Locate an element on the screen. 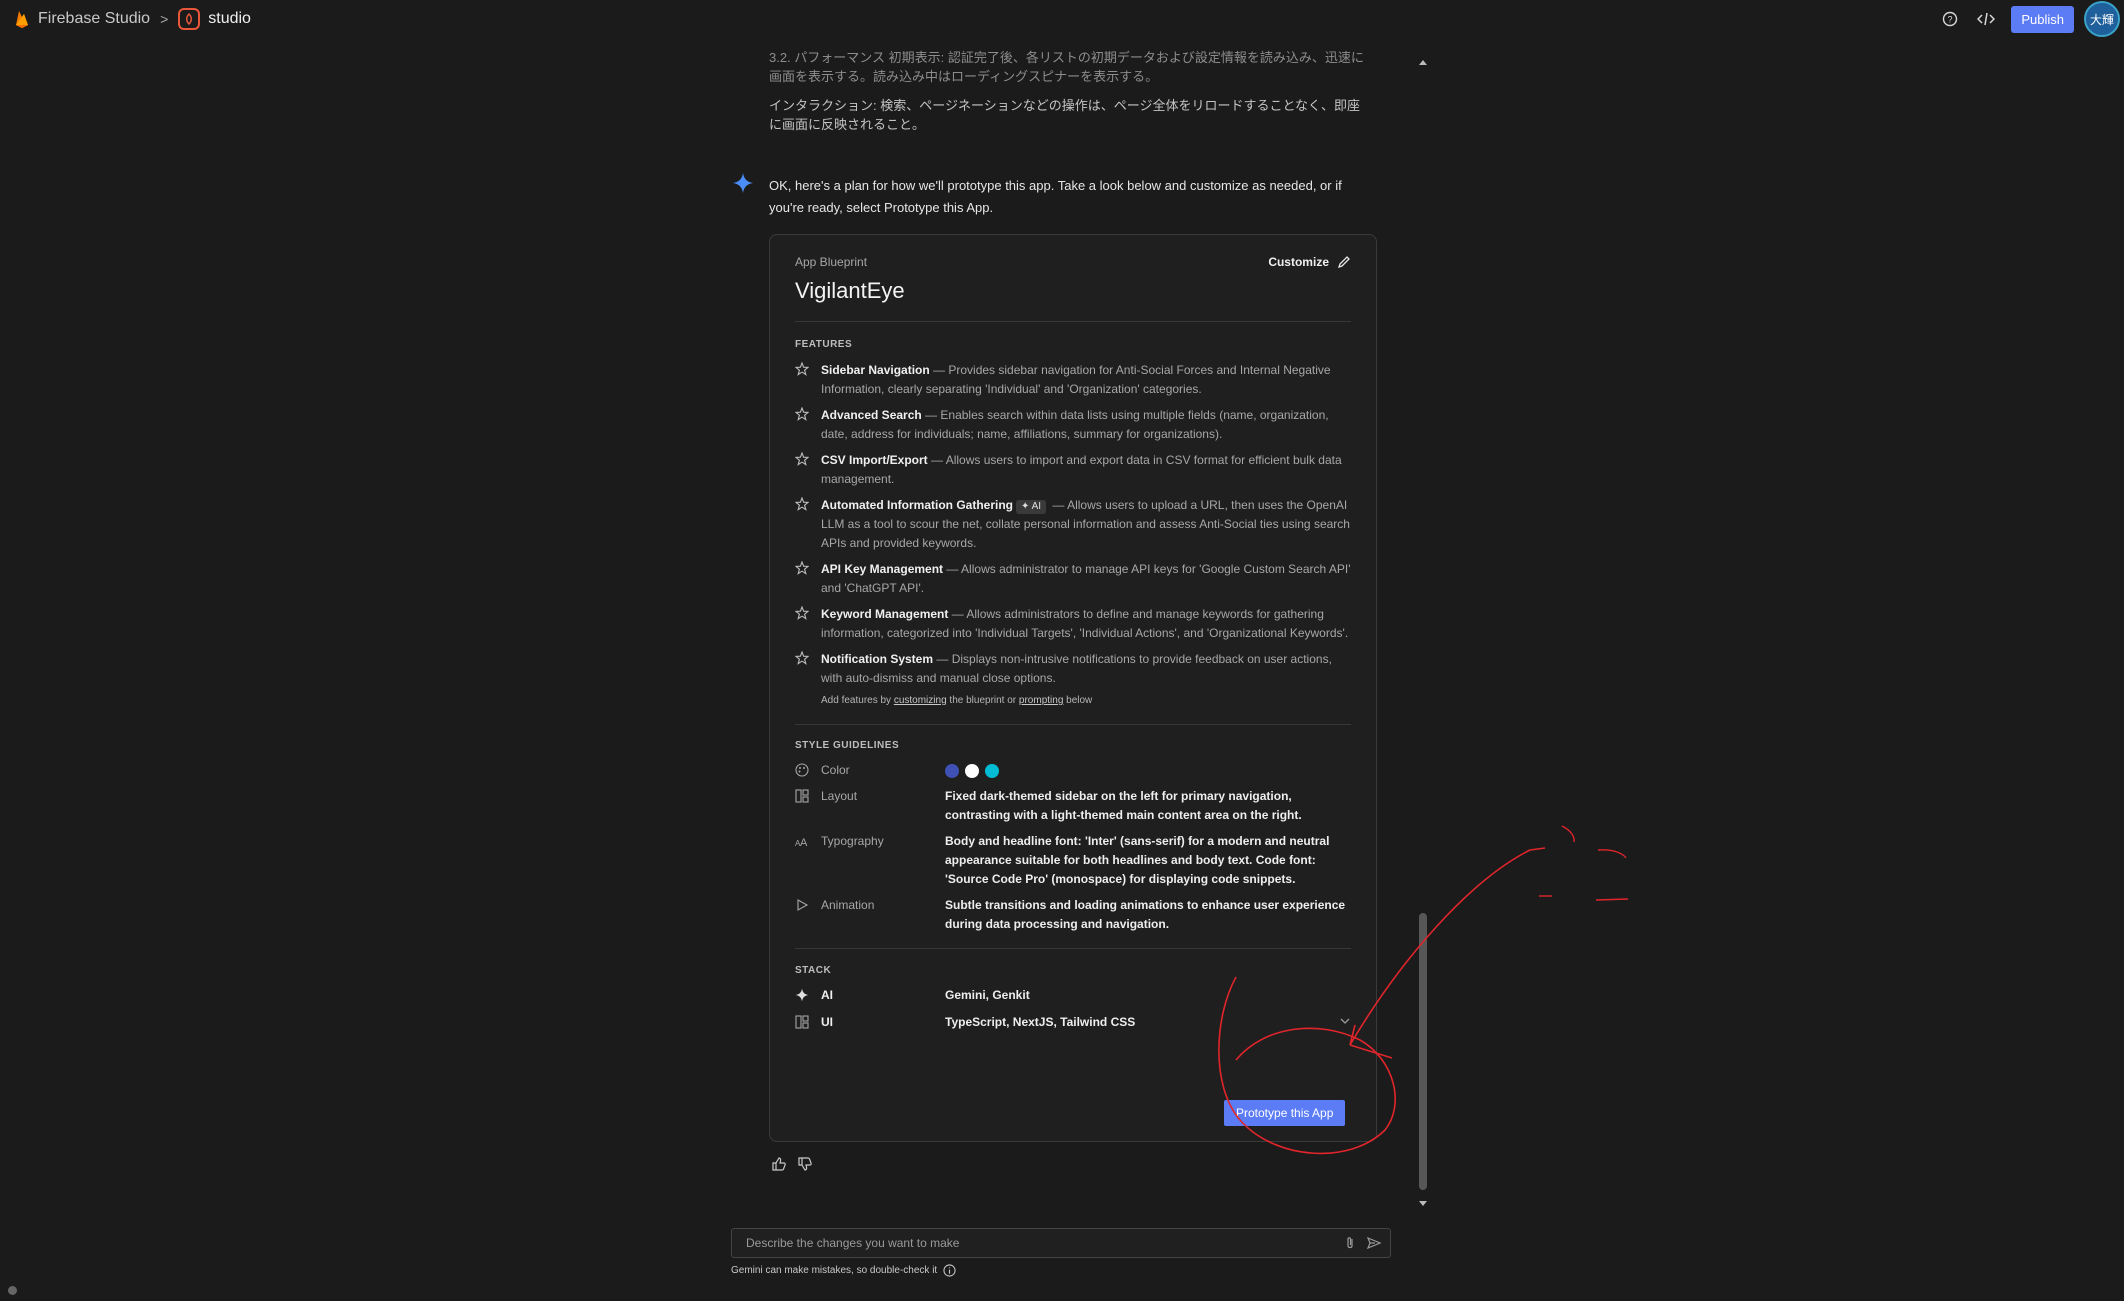 Image resolution: width=2124 pixels, height=1301 pixels. prompt-input-bar is located at coordinates (1061, 1243).